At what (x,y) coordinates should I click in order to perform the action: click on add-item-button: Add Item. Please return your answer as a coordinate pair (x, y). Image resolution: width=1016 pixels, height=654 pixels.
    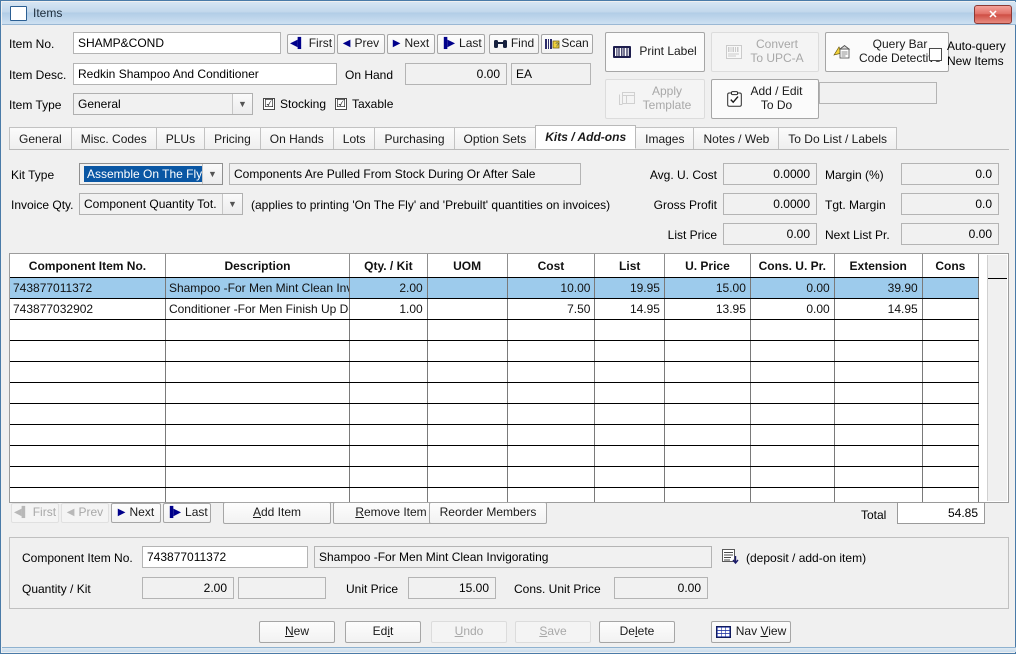
    Looking at the image, I should click on (277, 513).